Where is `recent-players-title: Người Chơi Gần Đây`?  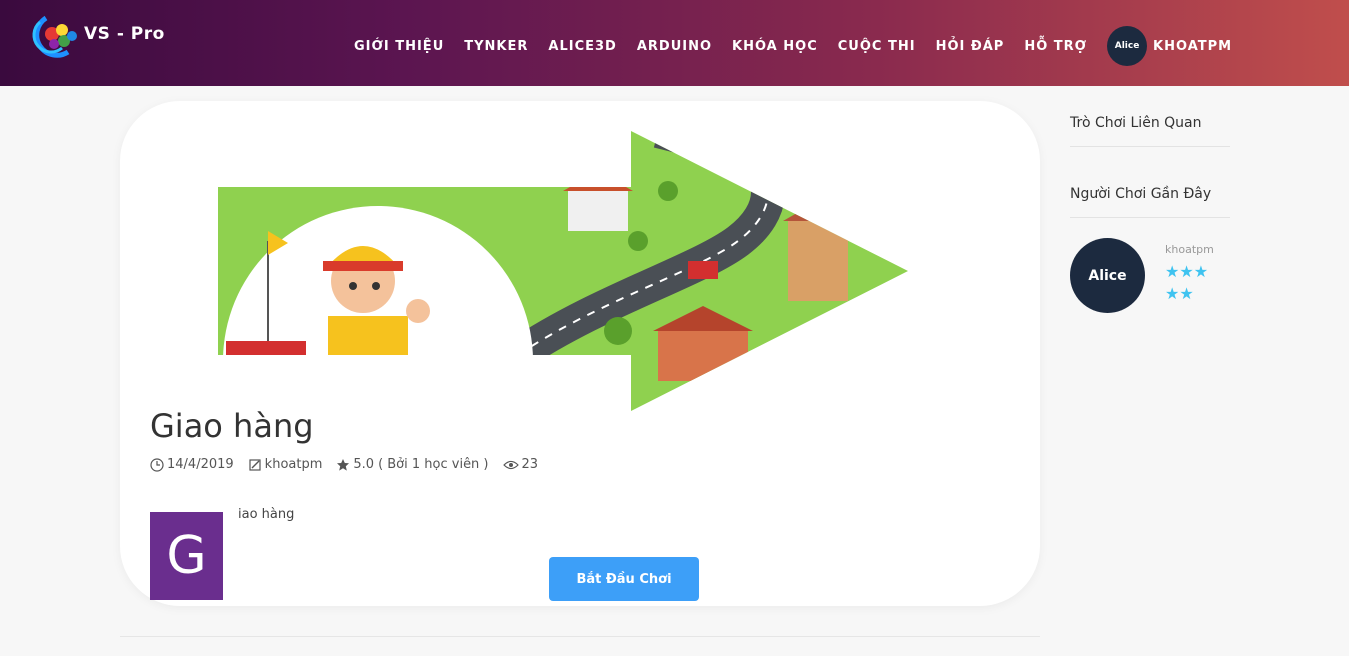
recent-players-title: Người Chơi Gần Đây is located at coordinates (1141, 194).